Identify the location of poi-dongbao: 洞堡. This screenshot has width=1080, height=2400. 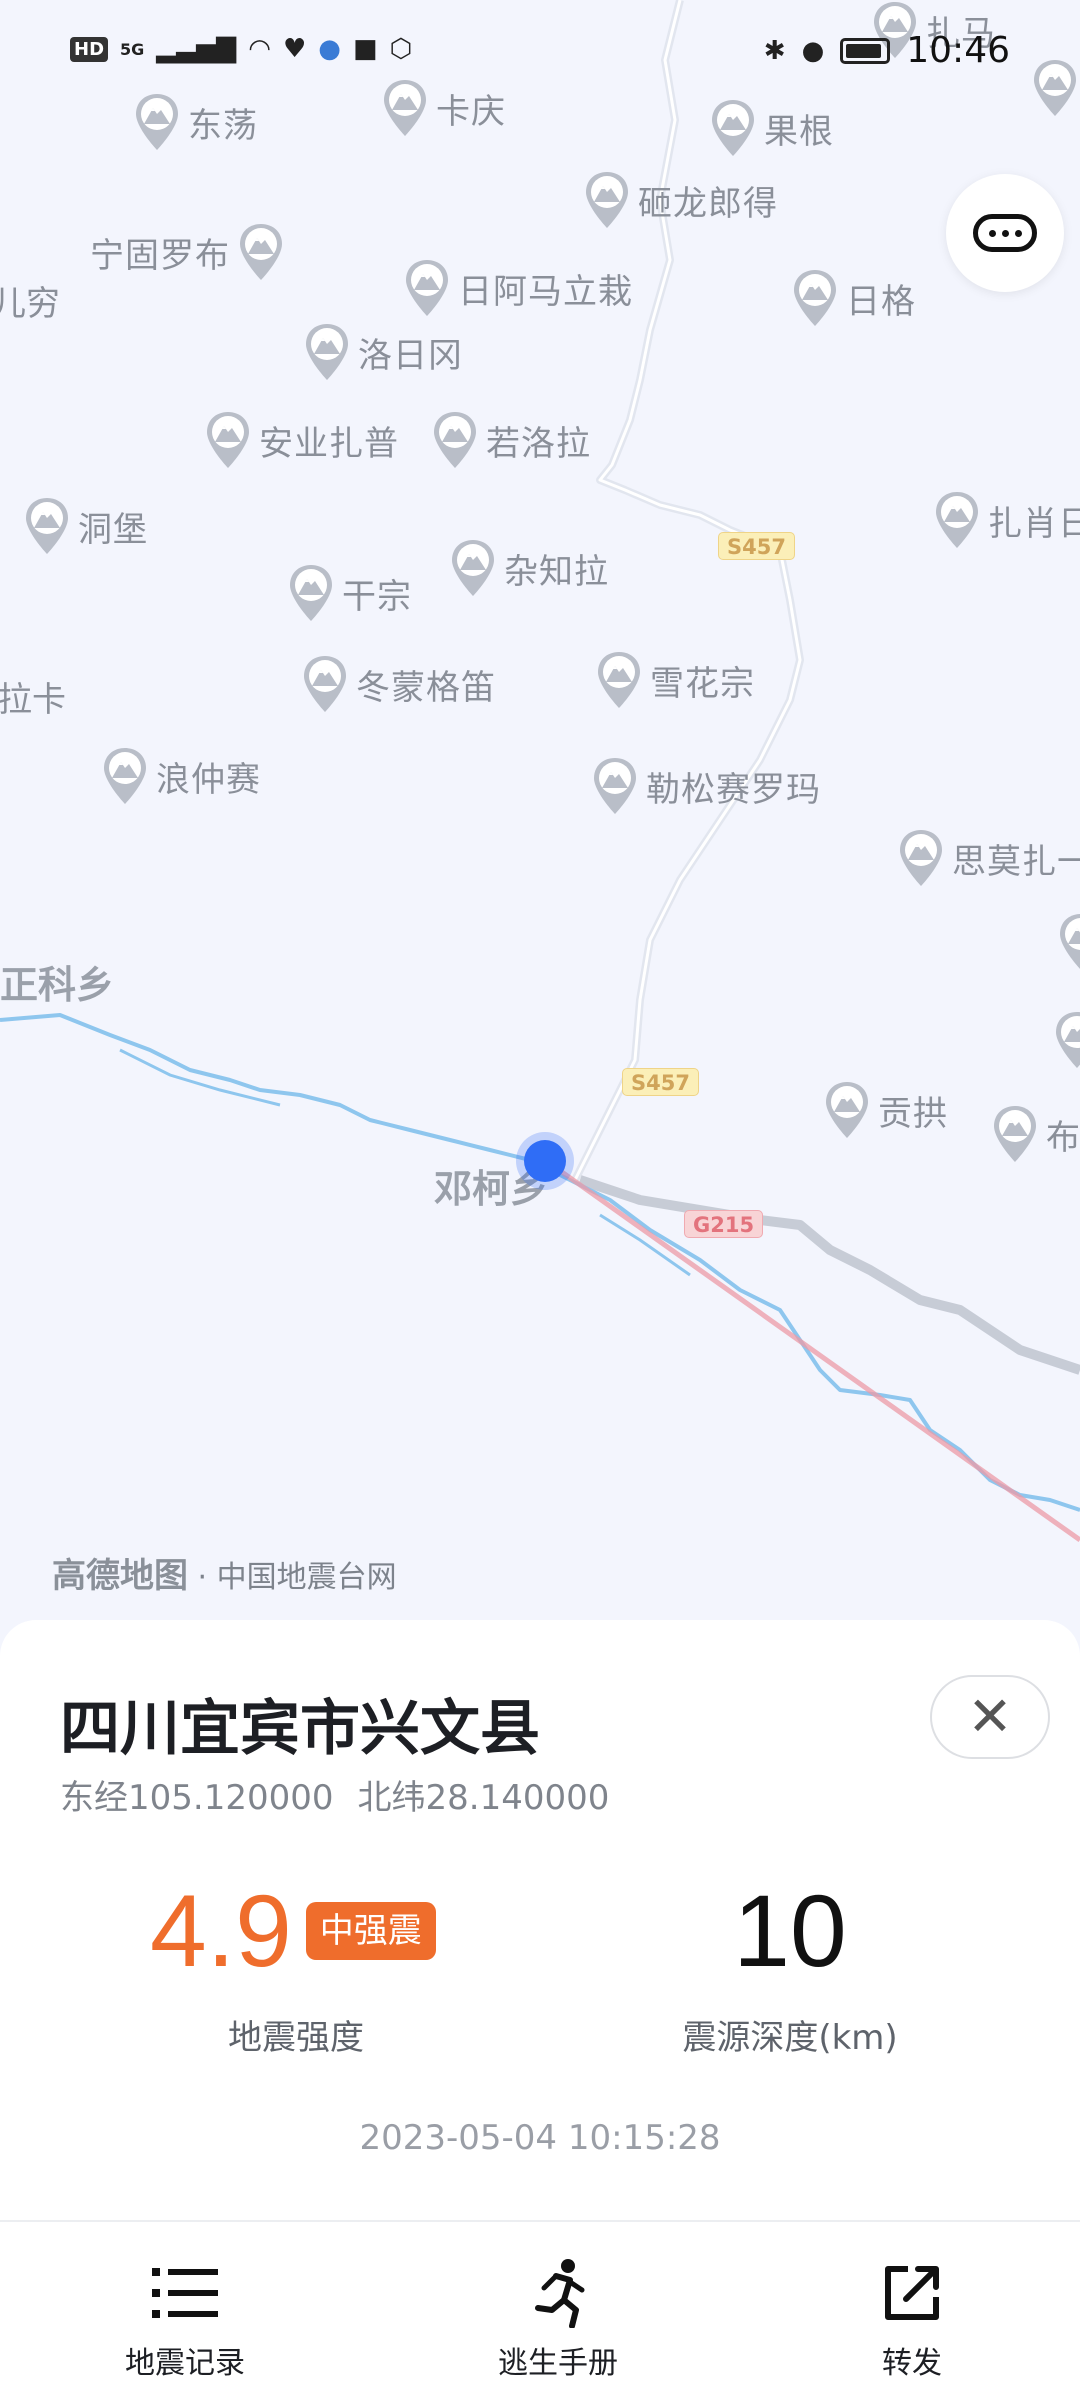
(85, 526).